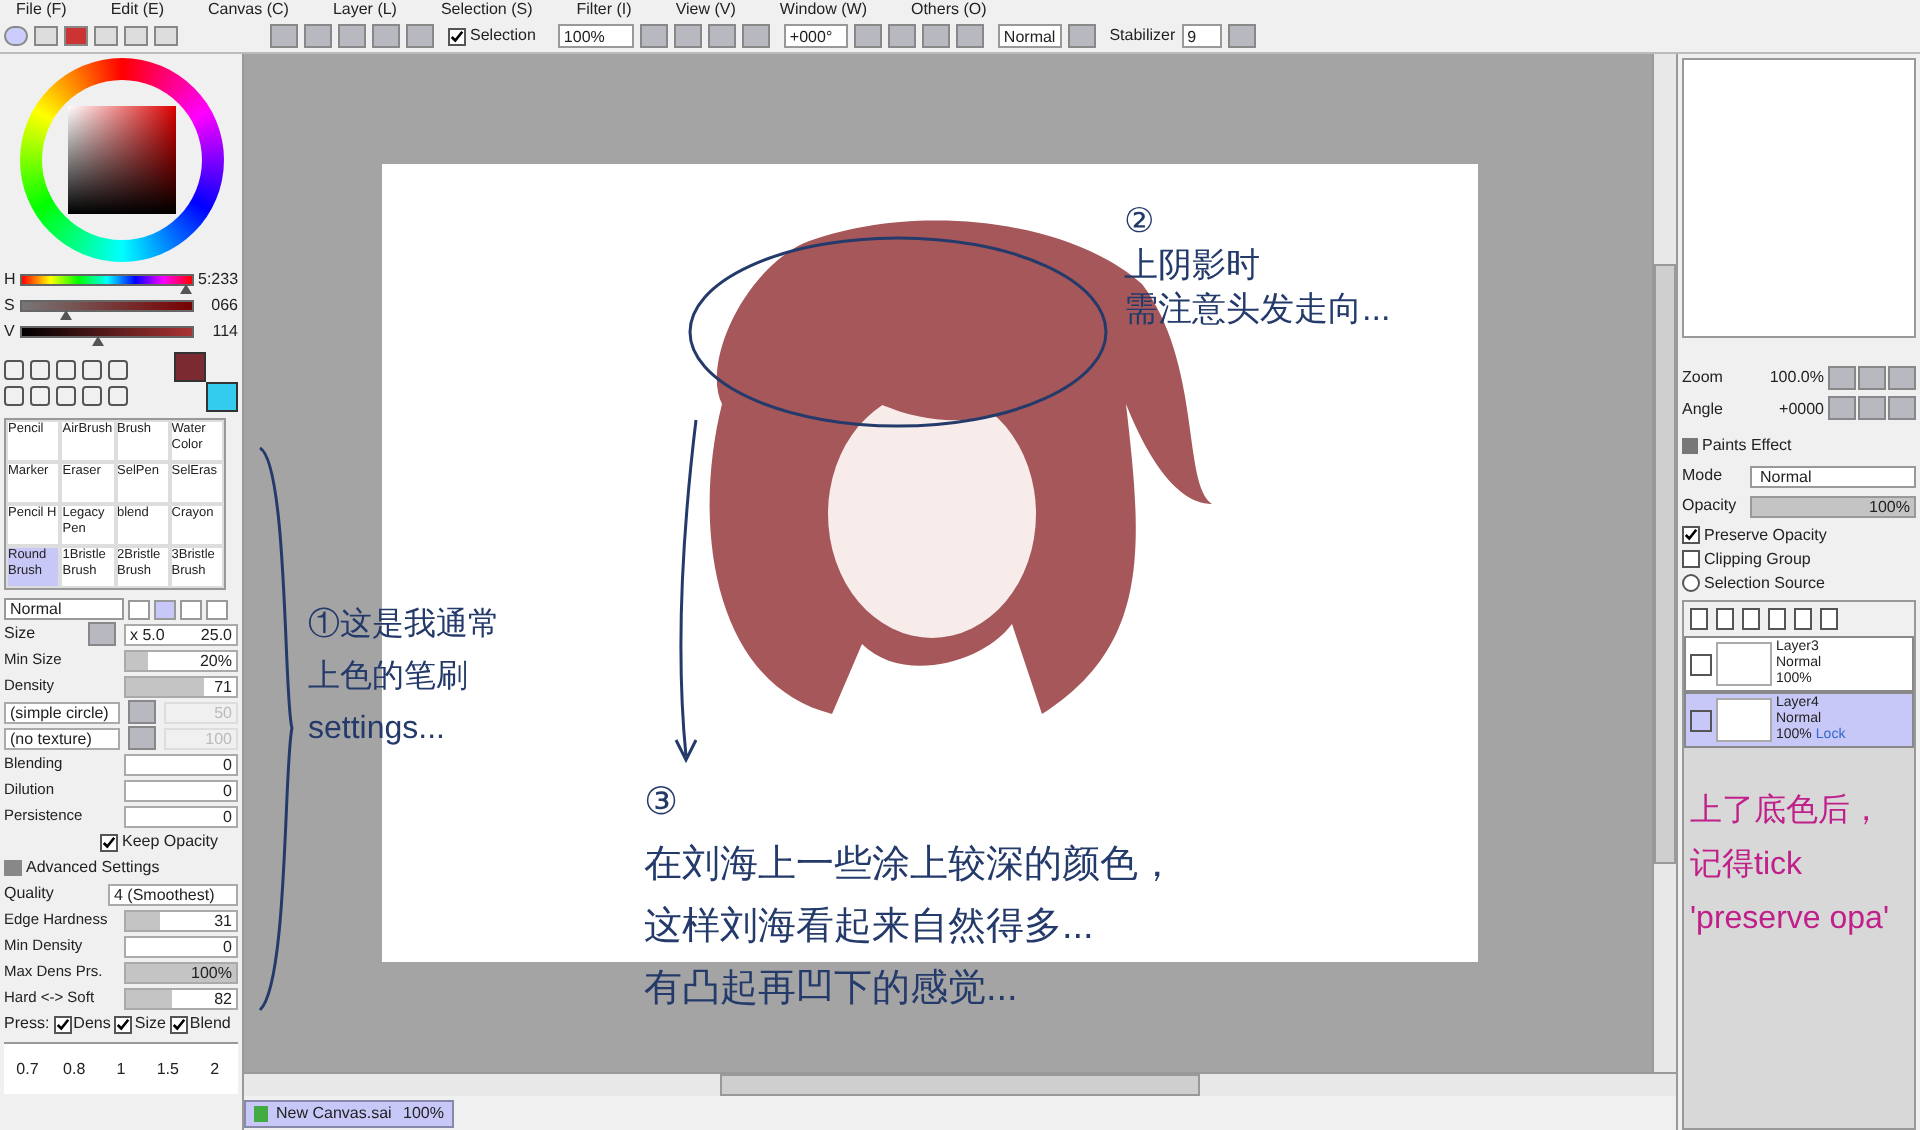 This screenshot has width=1920, height=1130. What do you see at coordinates (62, 712) in the screenshot?
I see `dropdown-field: (simple circle)` at bounding box center [62, 712].